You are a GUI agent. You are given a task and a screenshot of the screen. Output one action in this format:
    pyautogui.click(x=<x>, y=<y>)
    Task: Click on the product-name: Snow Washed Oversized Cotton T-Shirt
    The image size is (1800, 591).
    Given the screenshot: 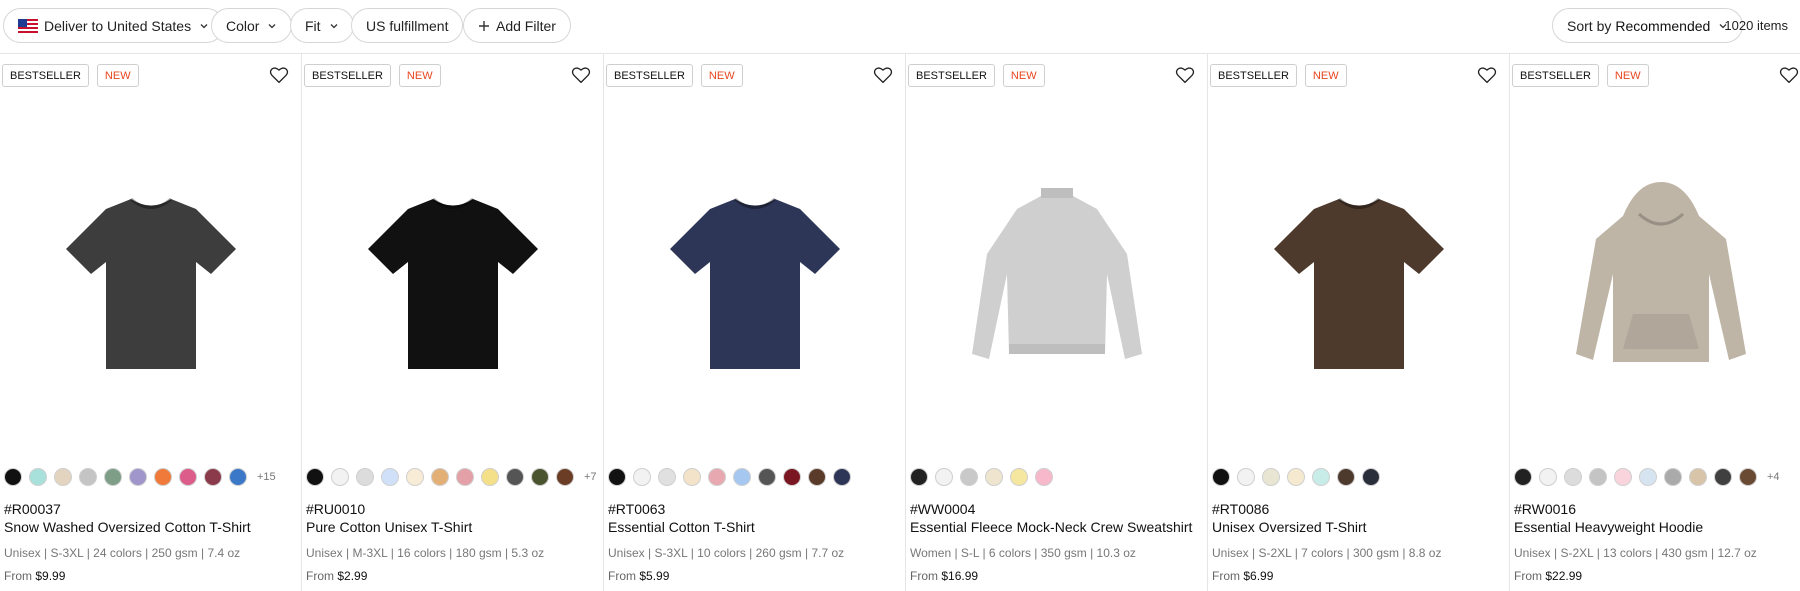 What is the action you would take?
    pyautogui.click(x=127, y=527)
    